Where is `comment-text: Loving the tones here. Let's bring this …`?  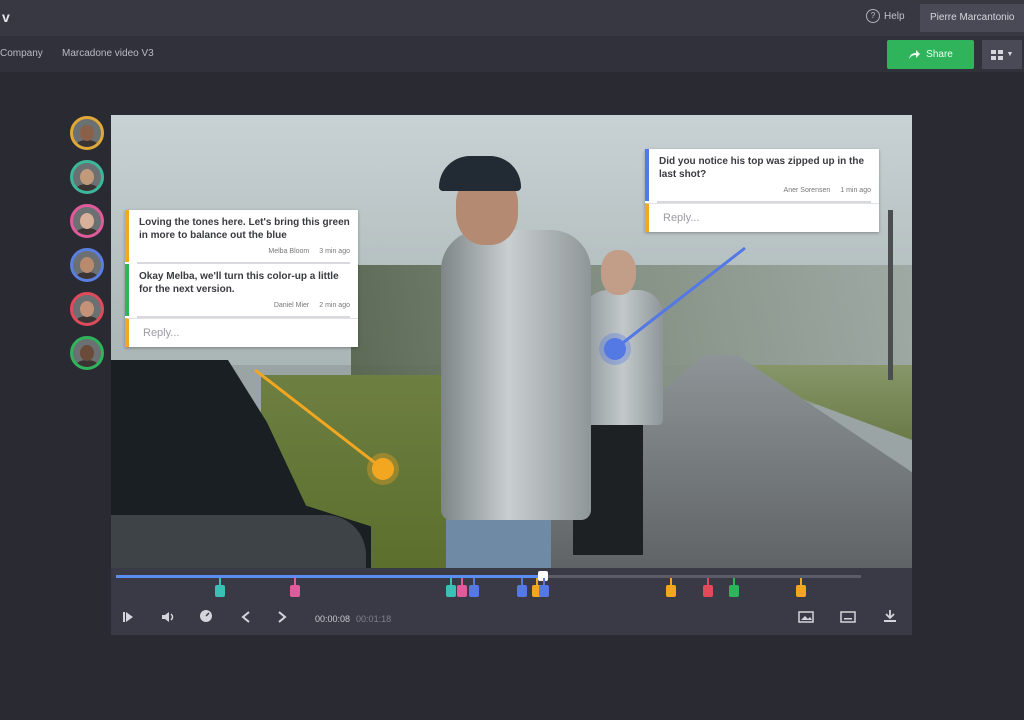 comment-text: Loving the tones here. Let's bring this … is located at coordinates (244, 229).